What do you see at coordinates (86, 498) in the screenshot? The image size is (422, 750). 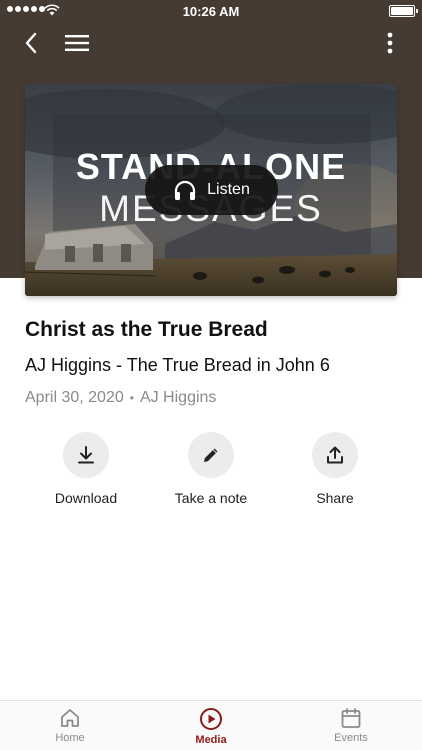 I see `download-label: Download` at bounding box center [86, 498].